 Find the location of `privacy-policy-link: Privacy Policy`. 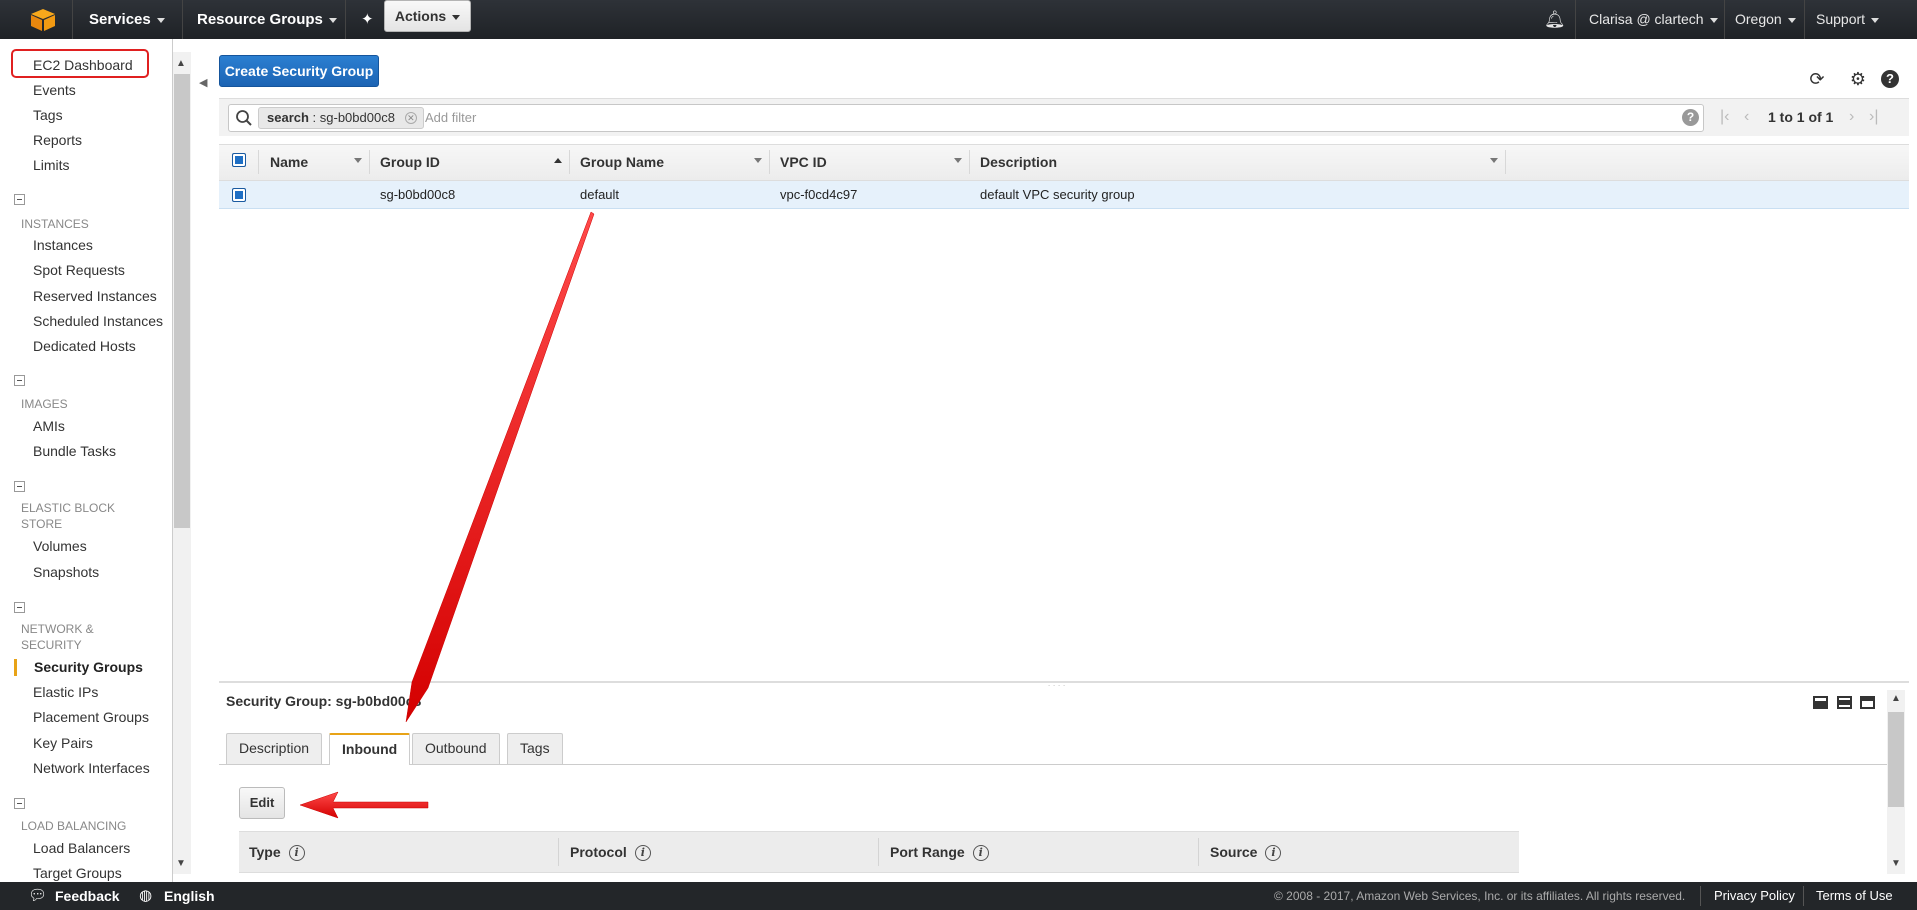

privacy-policy-link: Privacy Policy is located at coordinates (1754, 896).